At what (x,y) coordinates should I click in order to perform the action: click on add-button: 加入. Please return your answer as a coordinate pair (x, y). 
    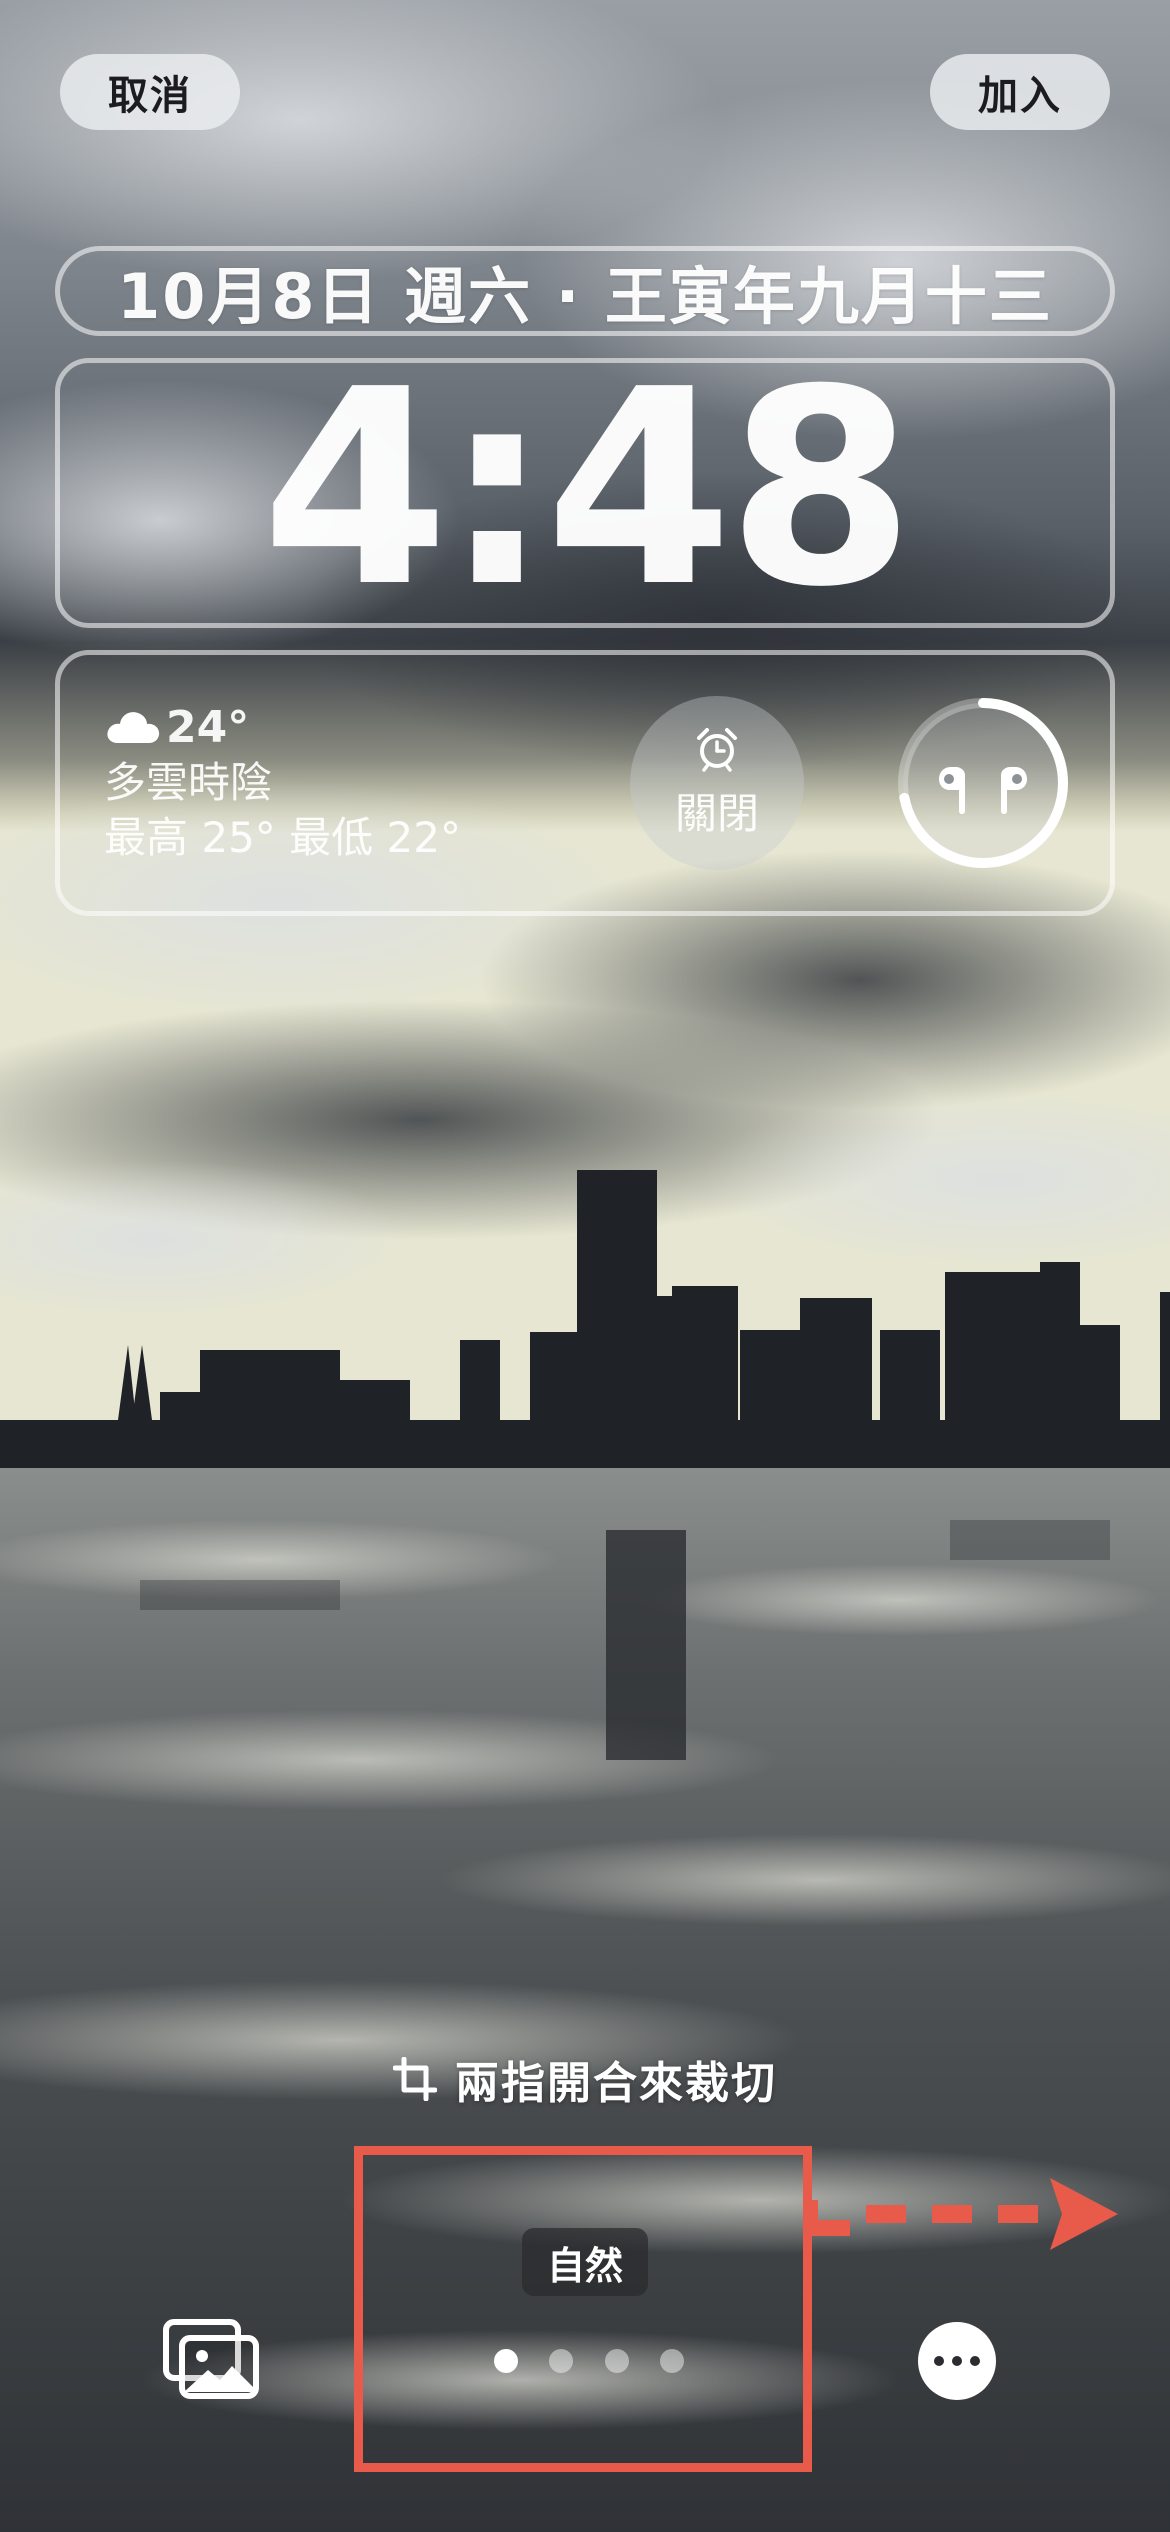
    Looking at the image, I should click on (1020, 92).